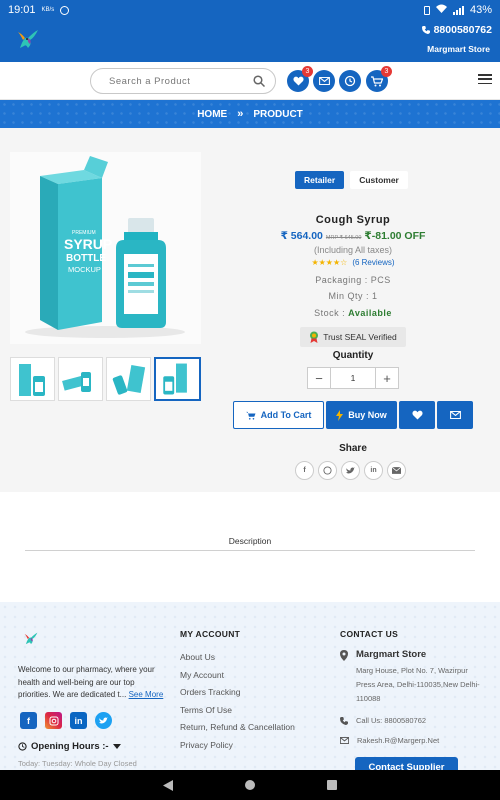 This screenshot has width=500, height=800. I want to click on tab-retailer: Retailer, so click(320, 180).